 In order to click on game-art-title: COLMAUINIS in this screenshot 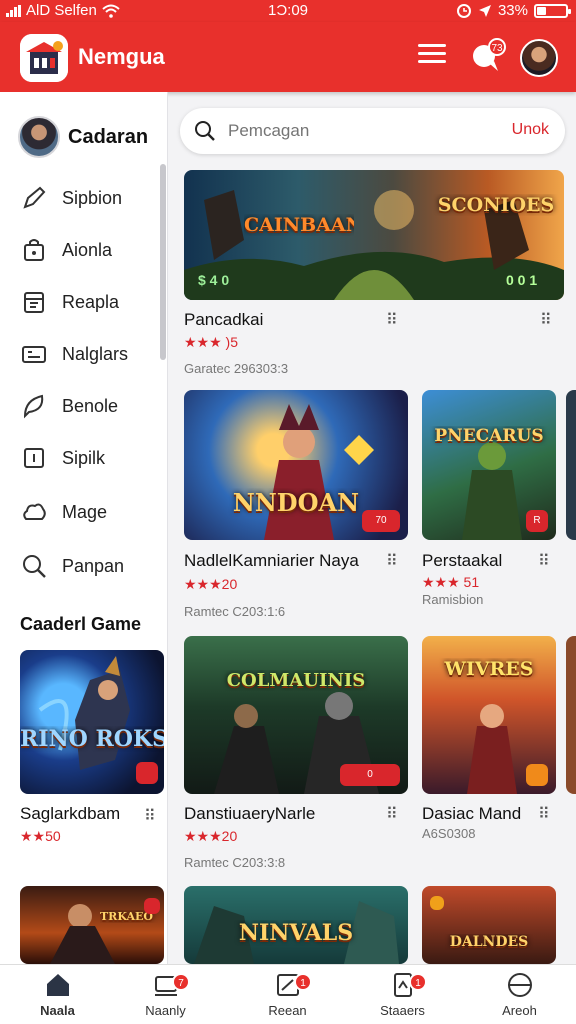, I will do `click(296, 680)`.